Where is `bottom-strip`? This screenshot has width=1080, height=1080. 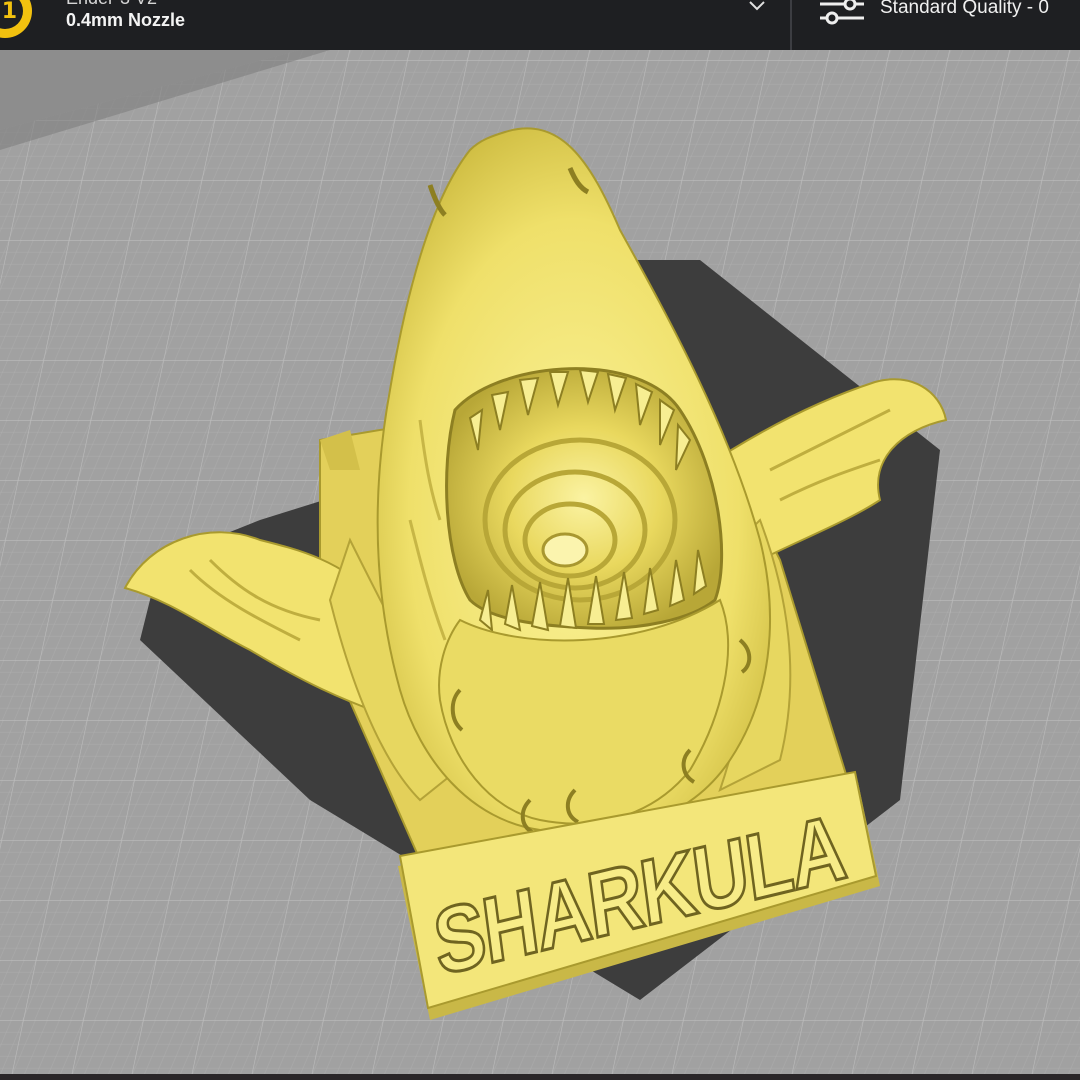 bottom-strip is located at coordinates (540, 1077).